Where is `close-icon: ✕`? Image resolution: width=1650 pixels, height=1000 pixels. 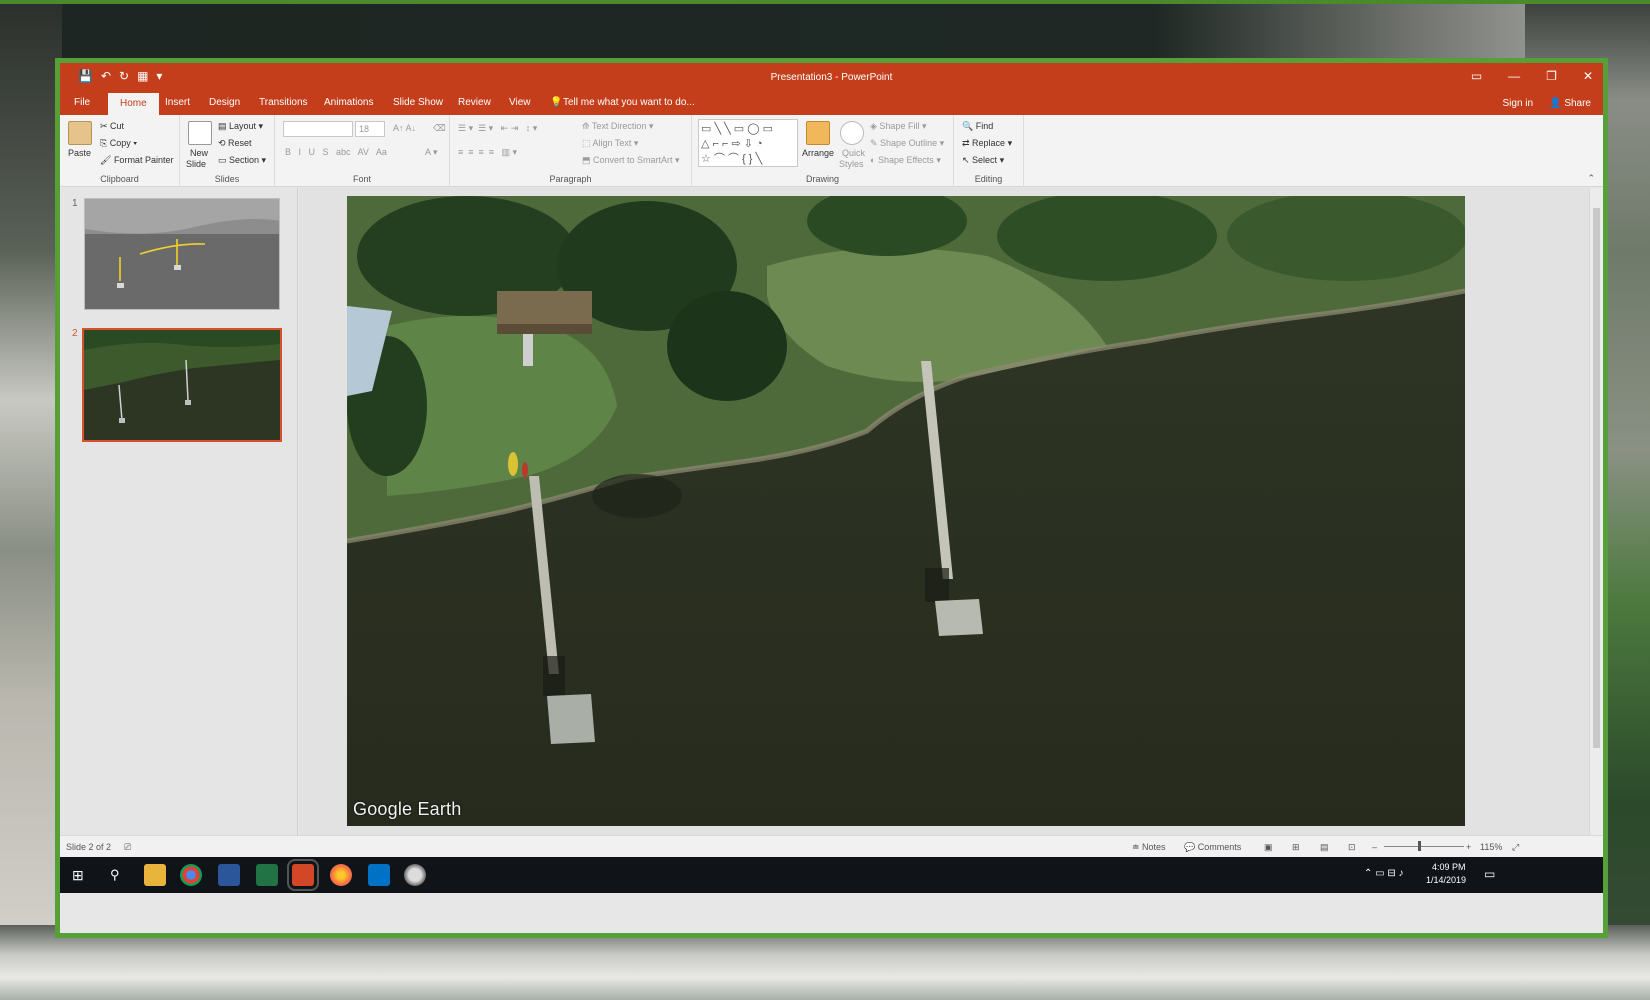
close-icon: ✕ is located at coordinates (1588, 76).